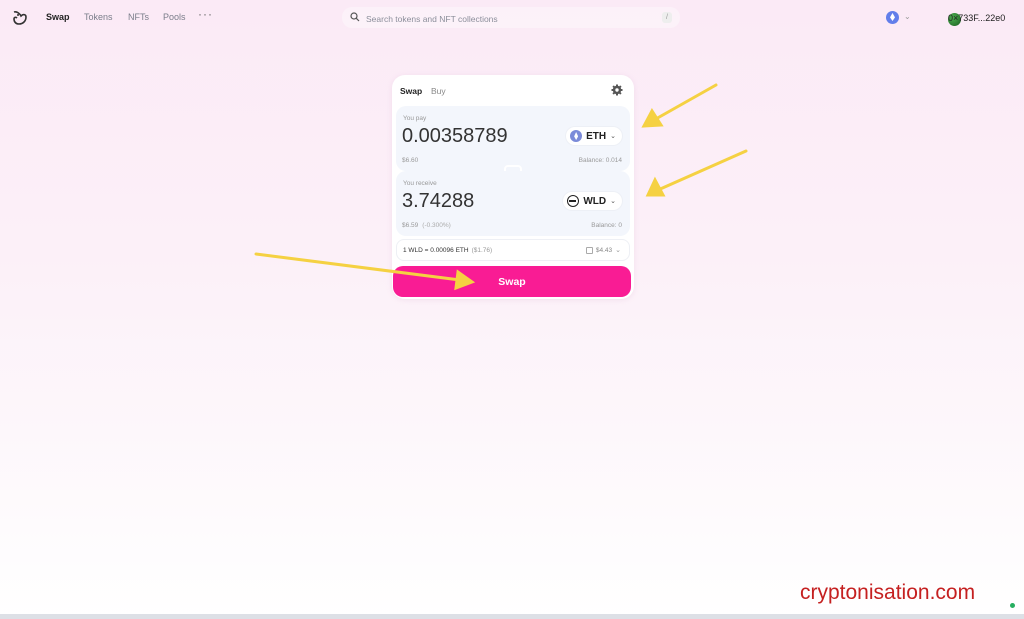 This screenshot has width=1024, height=619. I want to click on exchange-rate: 1 WLD = 0.00096 ETH ($1.76), so click(447, 250).